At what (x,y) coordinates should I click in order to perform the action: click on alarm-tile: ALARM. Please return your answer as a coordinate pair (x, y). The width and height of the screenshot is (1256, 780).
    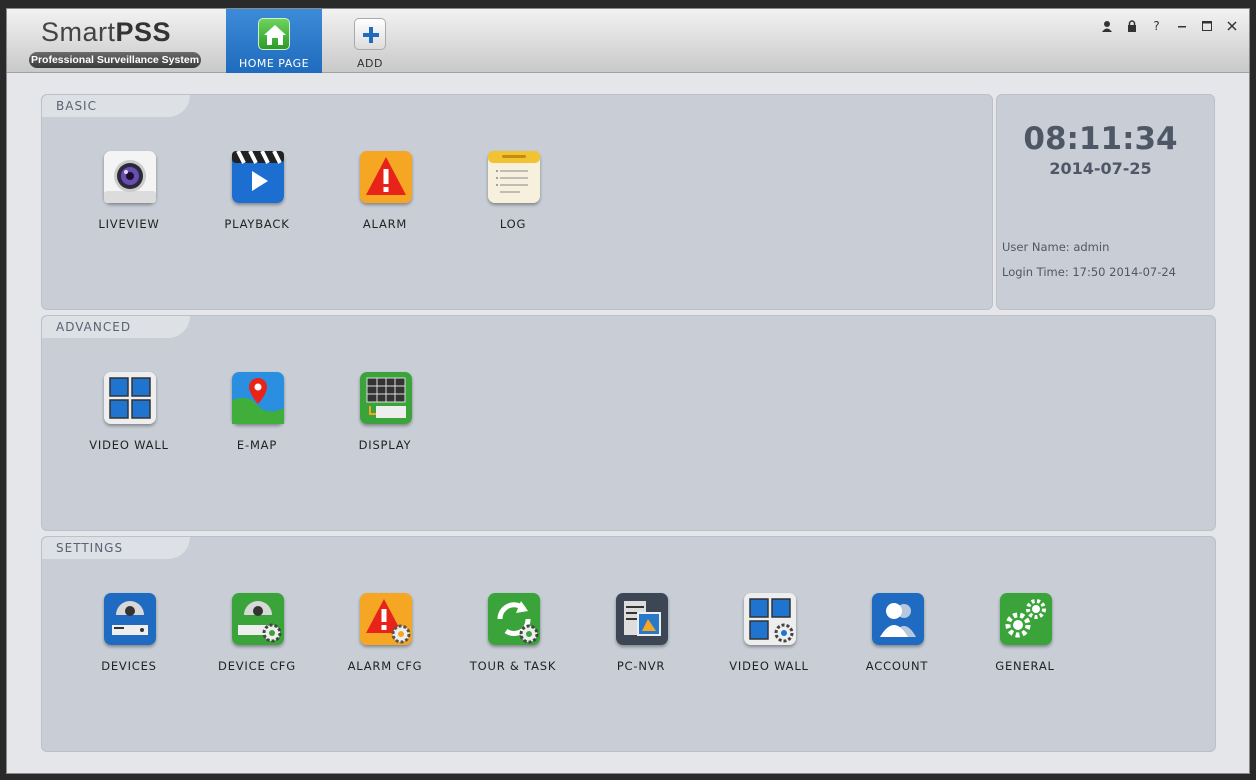
    Looking at the image, I should click on (385, 180).